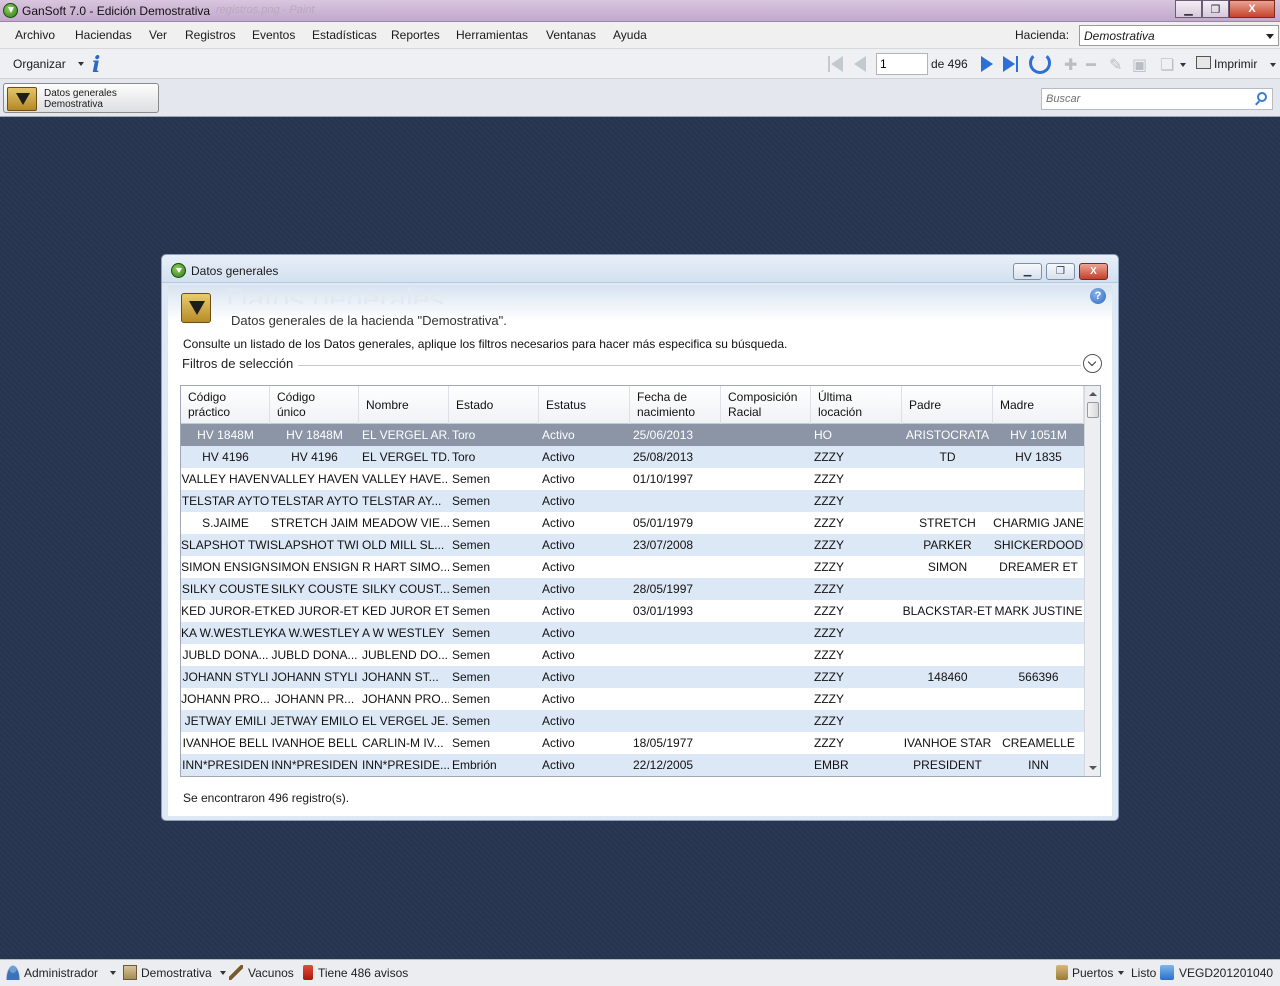  Describe the element at coordinates (35, 35) in the screenshot. I see `menu-archivo: Archivo` at that location.